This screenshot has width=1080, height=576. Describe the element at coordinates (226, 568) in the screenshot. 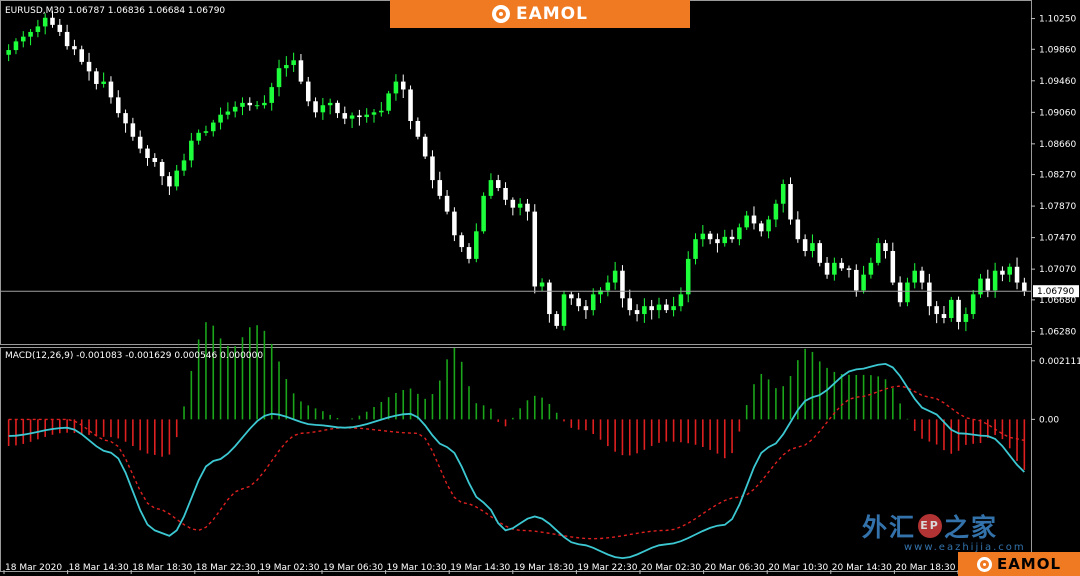

I see `time-tick-label: 18 Mar 22:30` at that location.